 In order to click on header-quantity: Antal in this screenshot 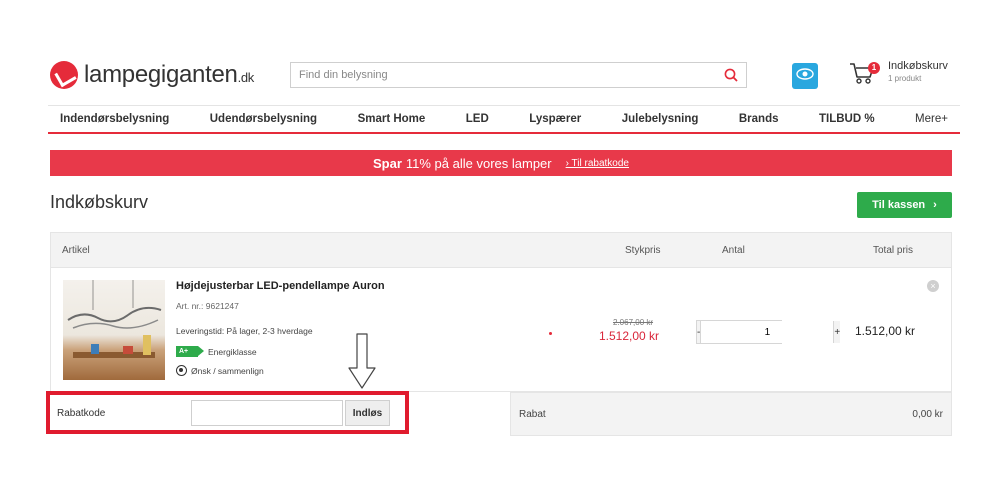, I will do `click(733, 250)`.